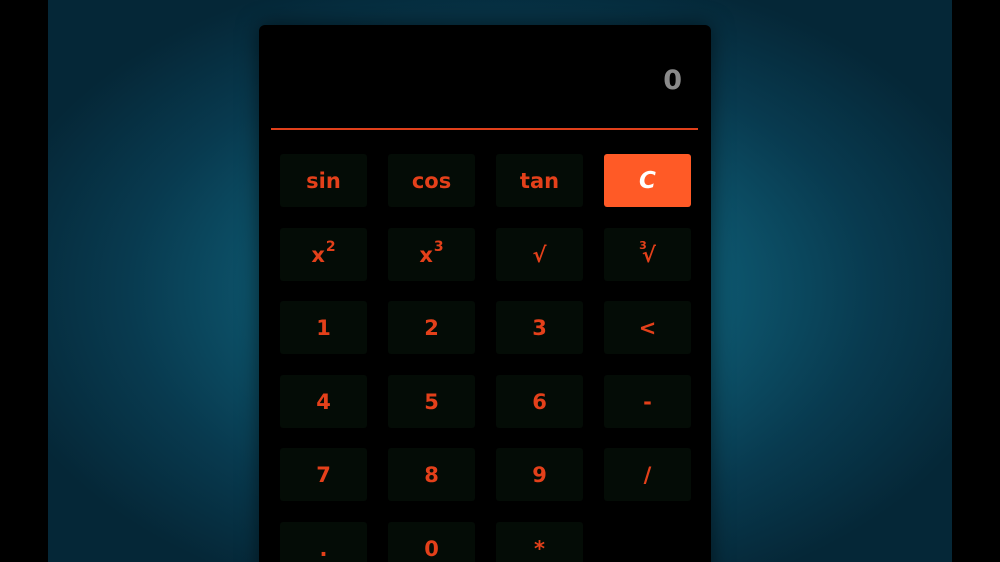  Describe the element at coordinates (426, 254) in the screenshot. I see `cube-base: x` at that location.